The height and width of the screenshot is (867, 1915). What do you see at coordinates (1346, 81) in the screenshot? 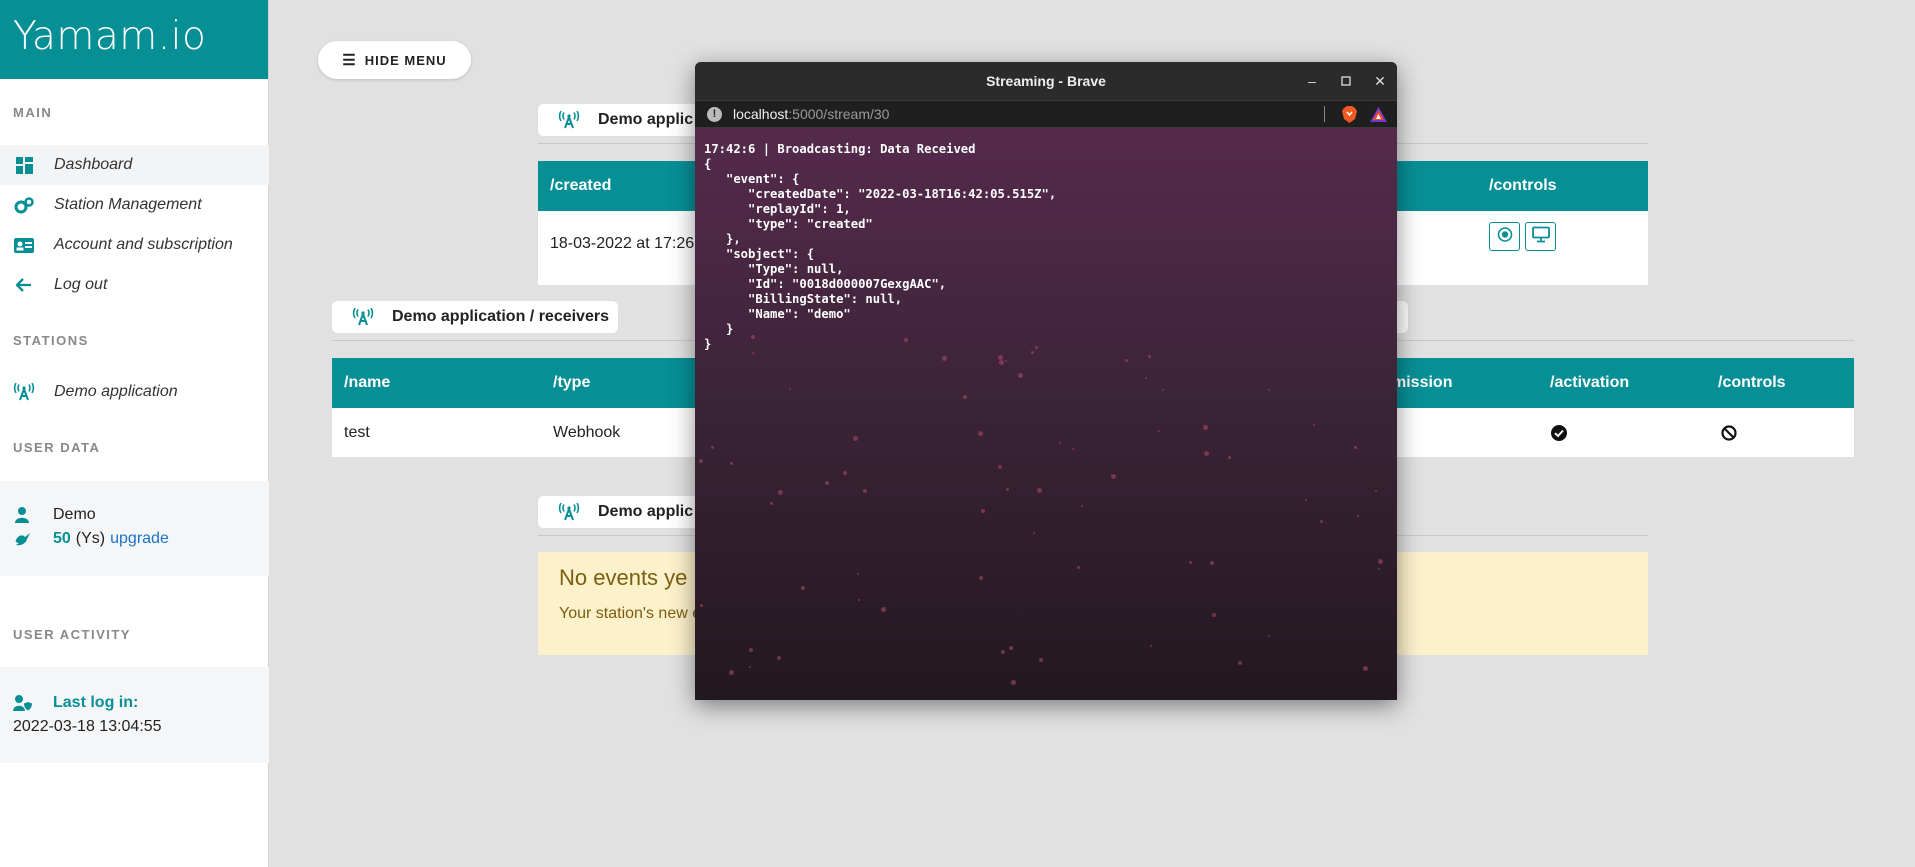
I see `maximize-icon` at bounding box center [1346, 81].